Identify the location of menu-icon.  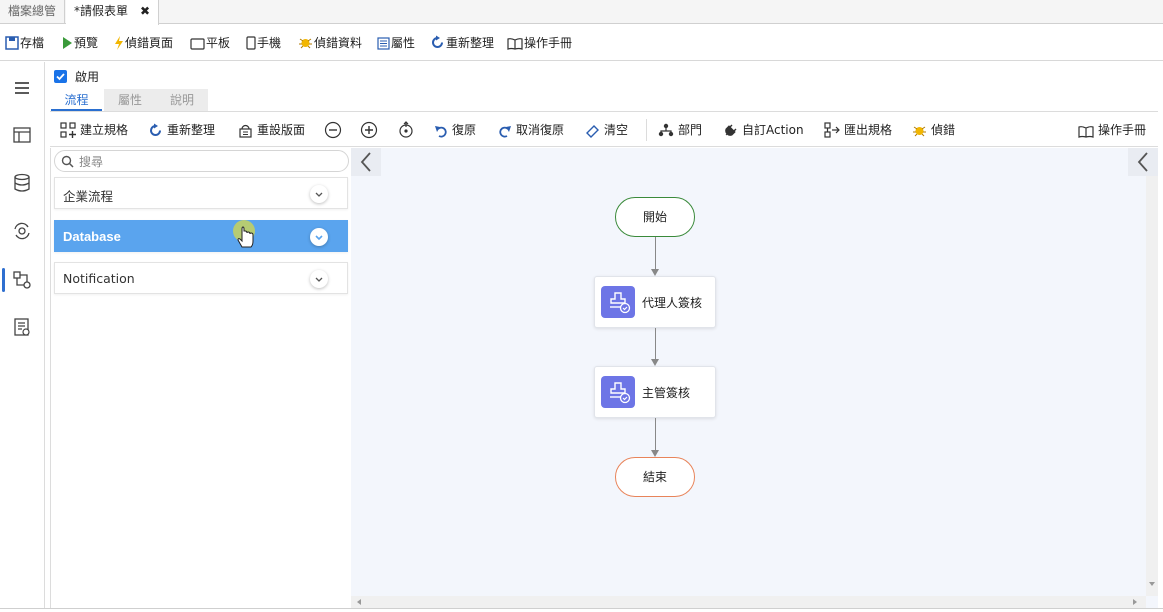
(22, 88).